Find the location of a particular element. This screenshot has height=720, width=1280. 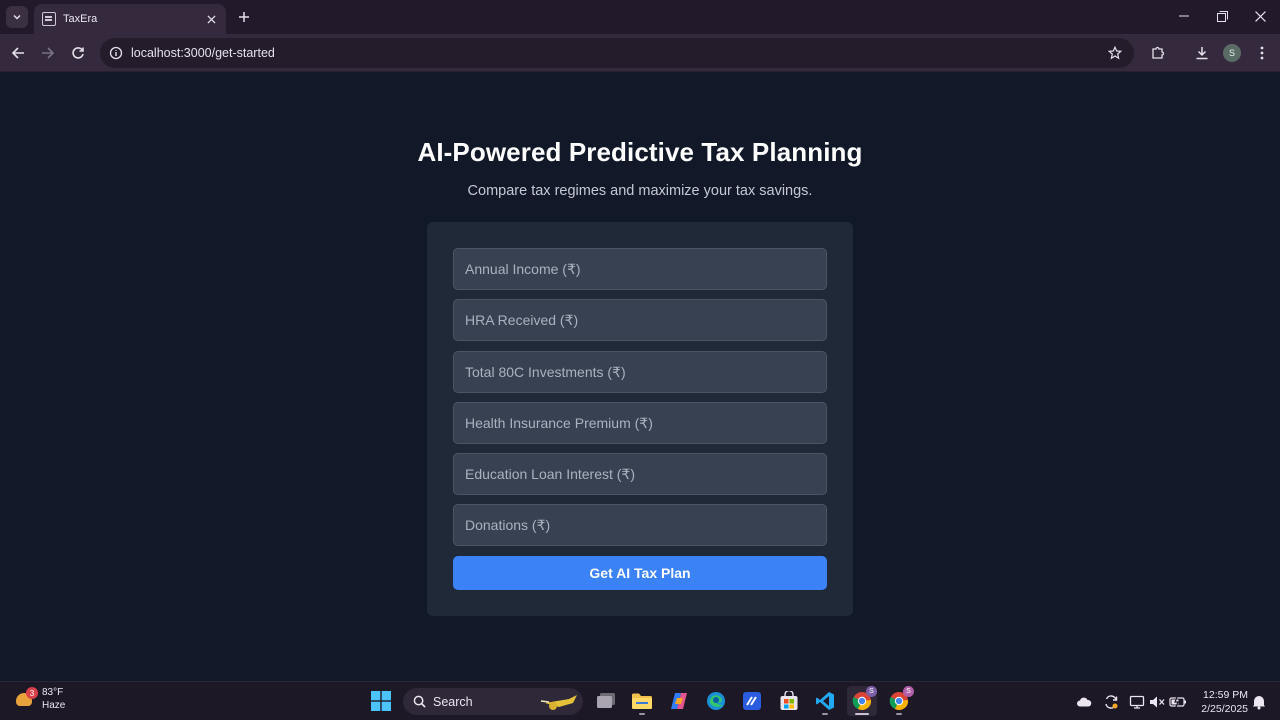

puzzle-icon is located at coordinates (1158, 52).